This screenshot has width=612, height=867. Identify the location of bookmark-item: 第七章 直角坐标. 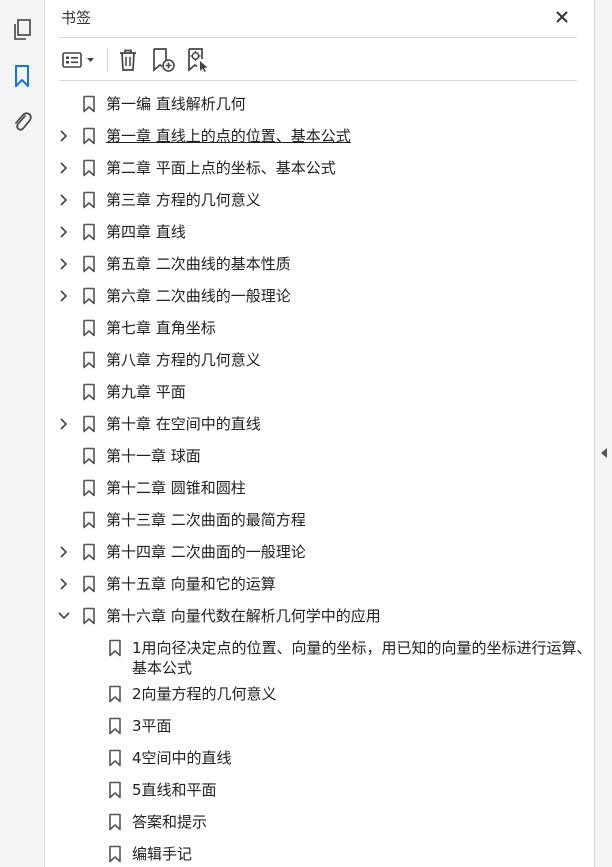
(319, 328).